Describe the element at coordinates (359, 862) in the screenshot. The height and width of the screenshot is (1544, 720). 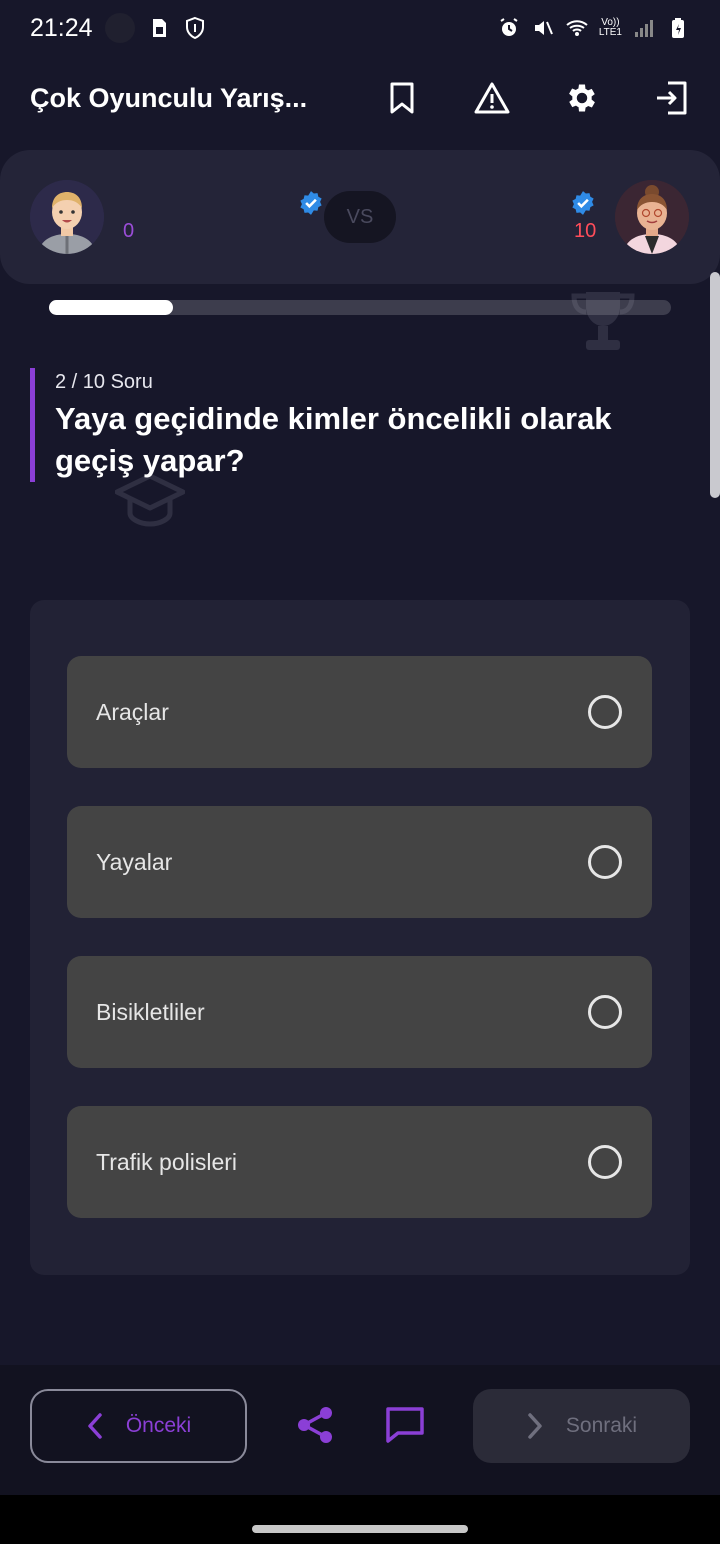
I see `answer-option: Yayalar` at that location.